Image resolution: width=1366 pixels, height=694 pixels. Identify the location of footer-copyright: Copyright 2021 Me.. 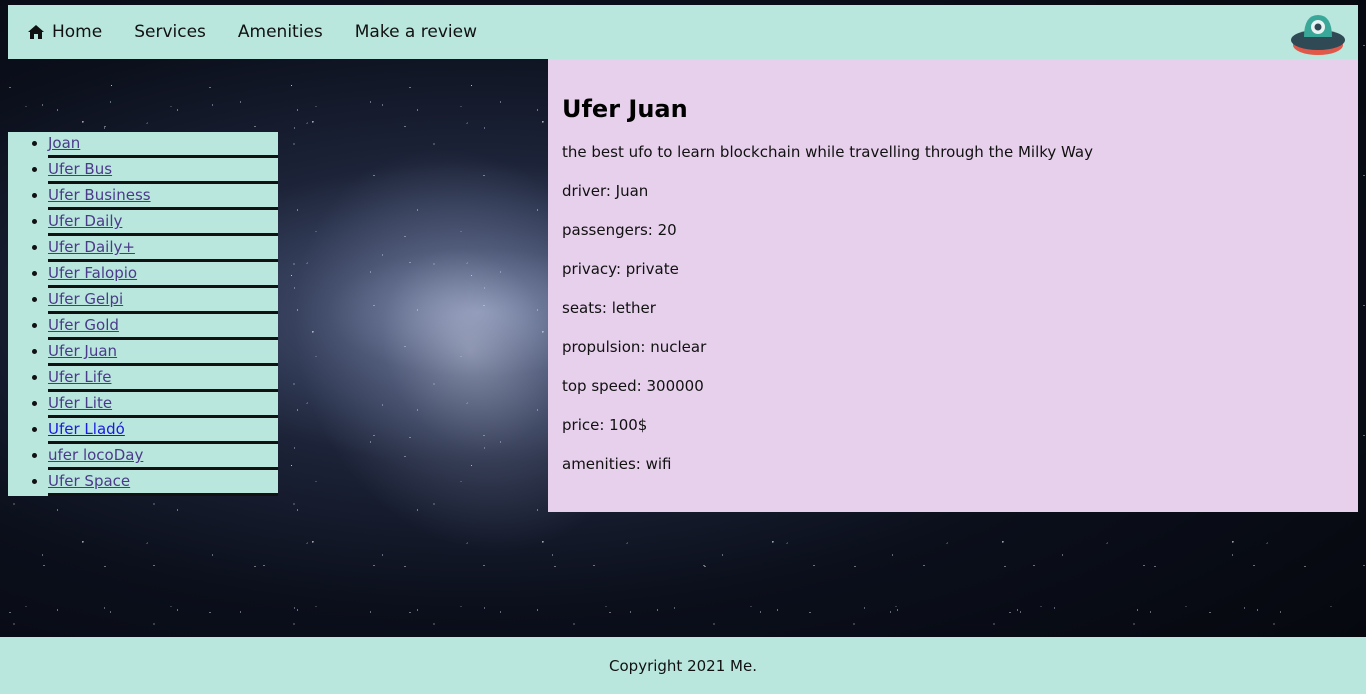
(683, 665).